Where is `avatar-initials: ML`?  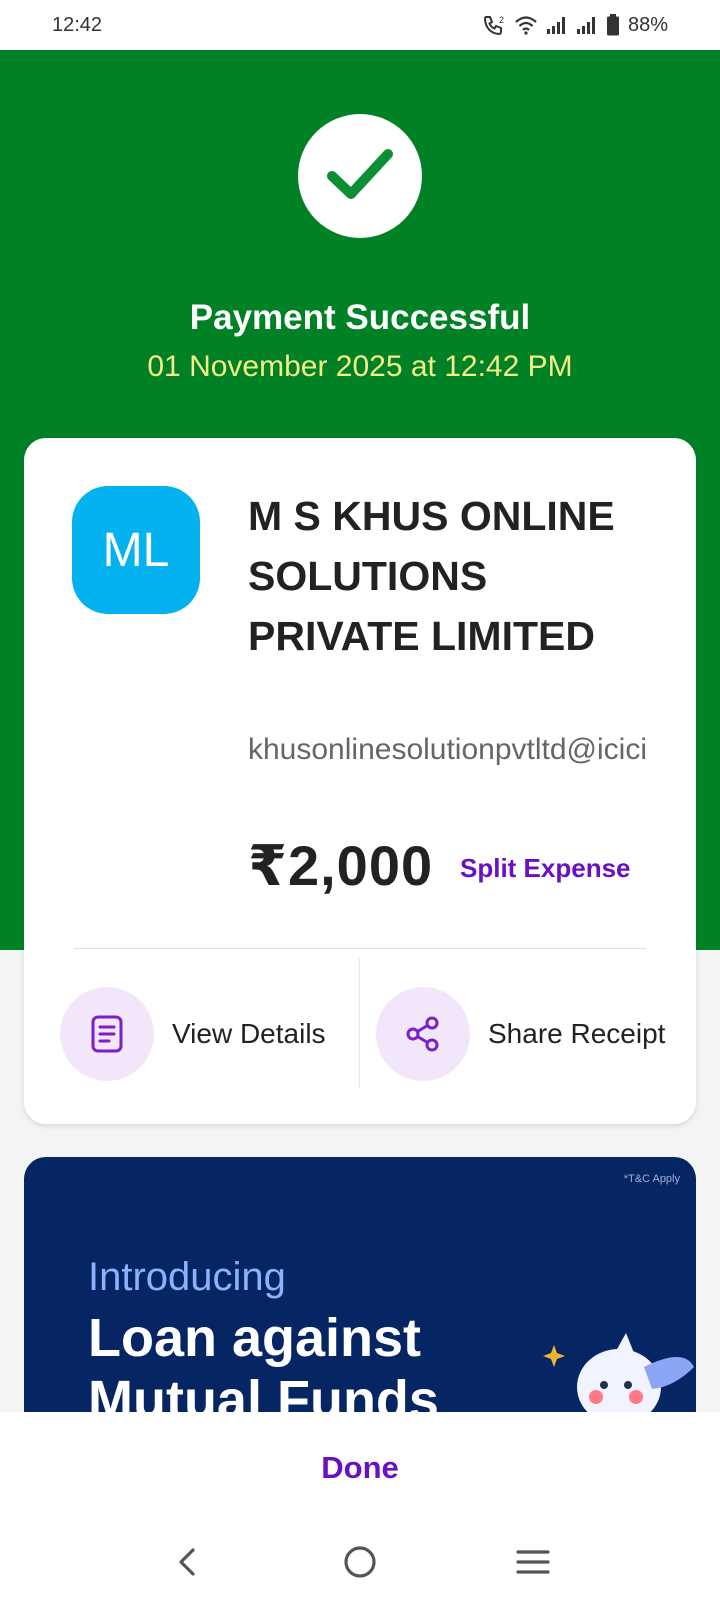 avatar-initials: ML is located at coordinates (136, 550).